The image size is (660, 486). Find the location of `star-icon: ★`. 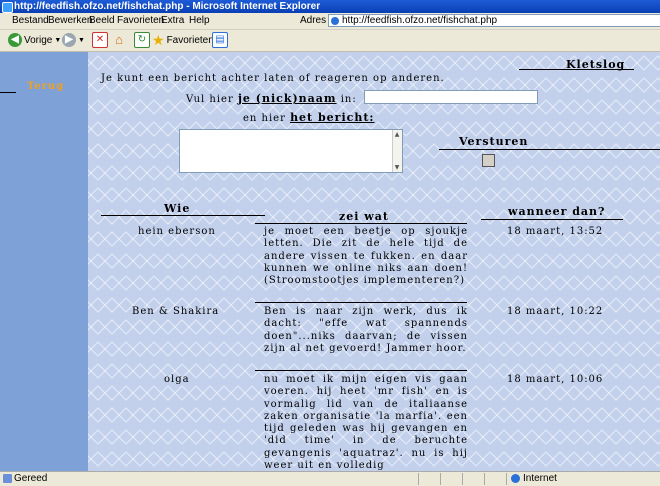

star-icon: ★ is located at coordinates (158, 39).